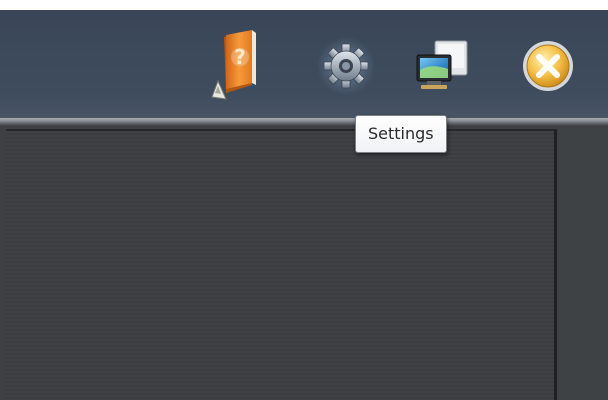  What do you see at coordinates (304, 122) in the screenshot?
I see `toolbar-divider` at bounding box center [304, 122].